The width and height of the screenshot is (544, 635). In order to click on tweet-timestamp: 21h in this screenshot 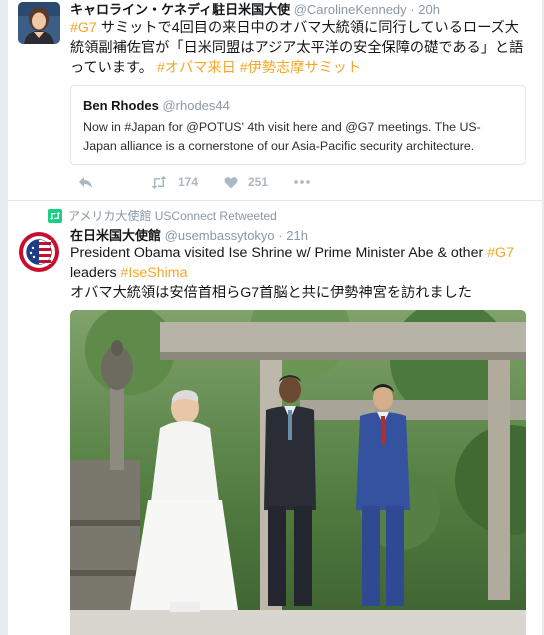, I will do `click(297, 235)`.